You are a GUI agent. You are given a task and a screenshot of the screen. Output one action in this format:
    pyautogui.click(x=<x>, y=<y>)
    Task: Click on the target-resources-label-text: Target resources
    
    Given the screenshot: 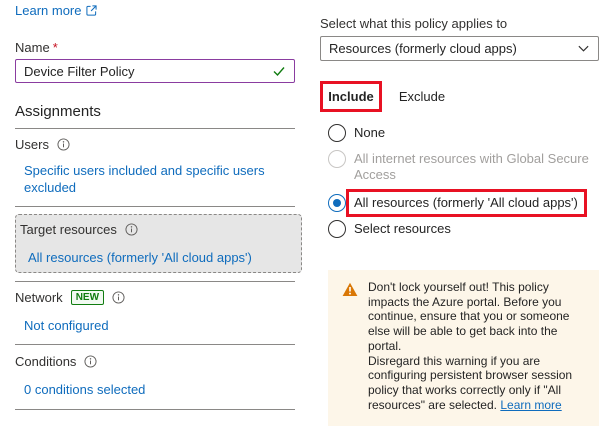 What is the action you would take?
    pyautogui.click(x=68, y=229)
    